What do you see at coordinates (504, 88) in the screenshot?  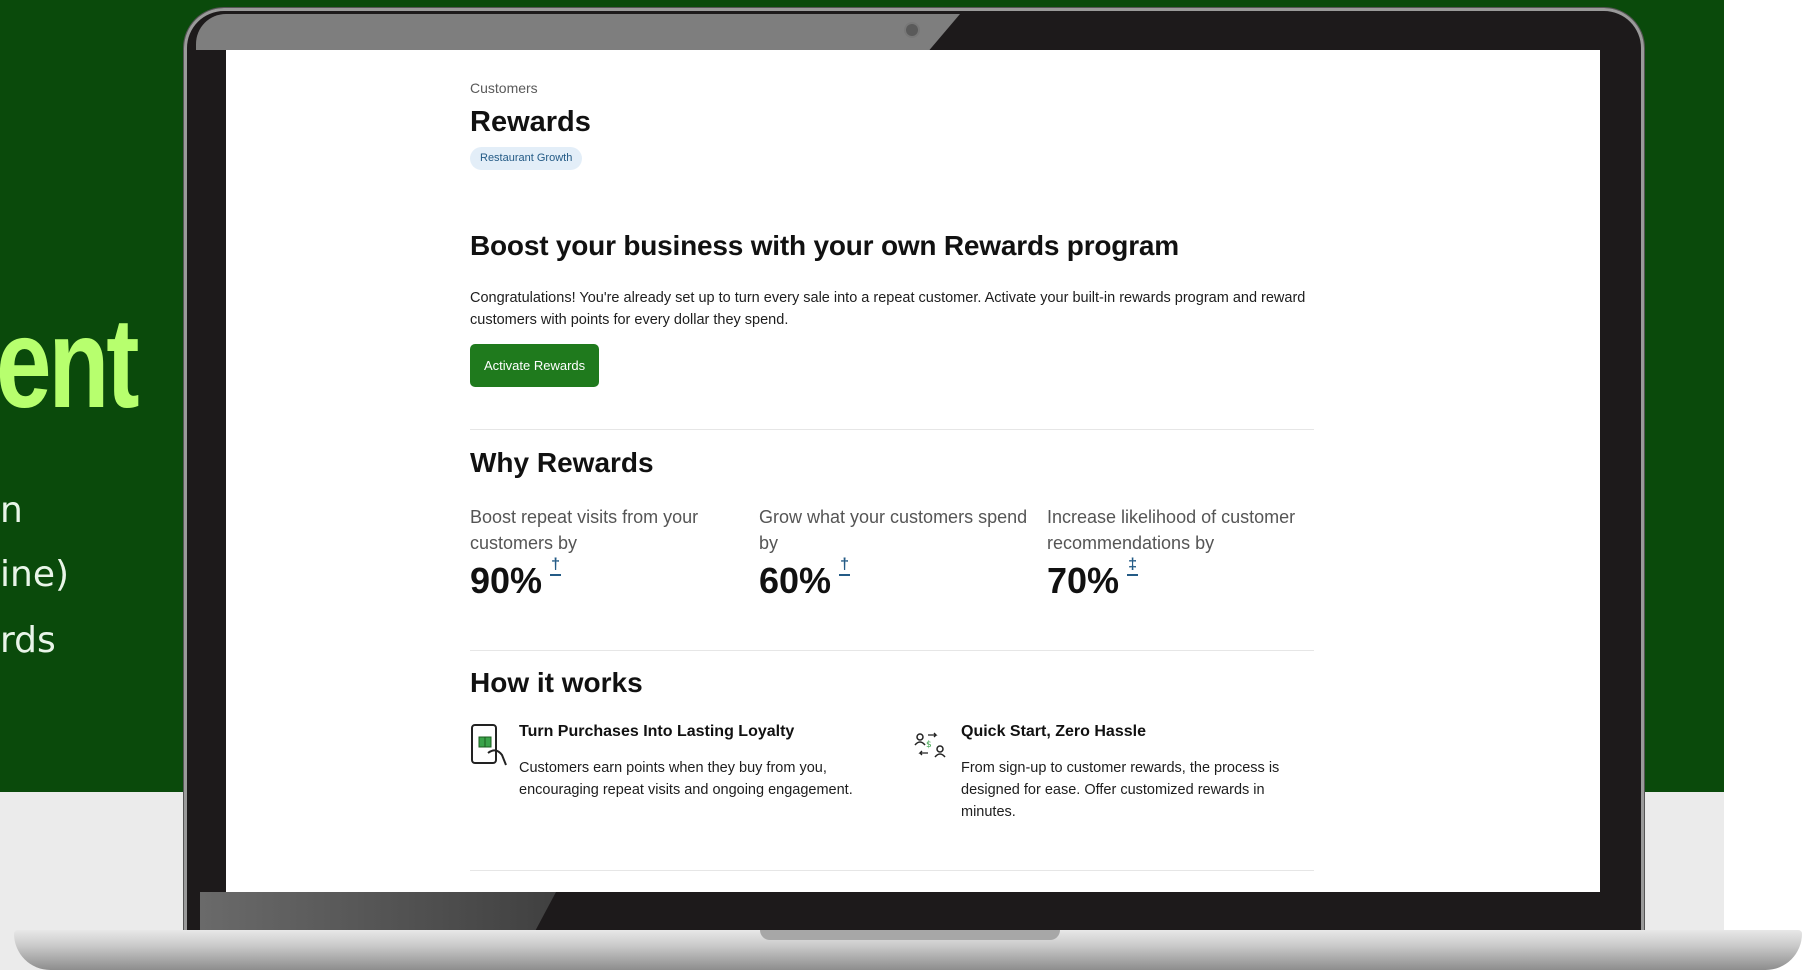 I see `breadcrumb: Customers` at bounding box center [504, 88].